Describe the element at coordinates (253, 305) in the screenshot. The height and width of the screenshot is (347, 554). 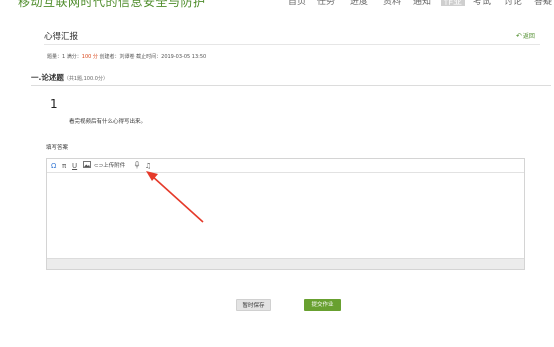
I see `save-draft-button: 暂时保存` at that location.